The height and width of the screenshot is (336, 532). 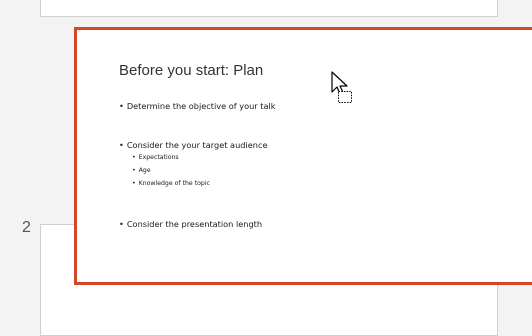 I want to click on previous-slide-thumbnail, so click(x=269, y=8).